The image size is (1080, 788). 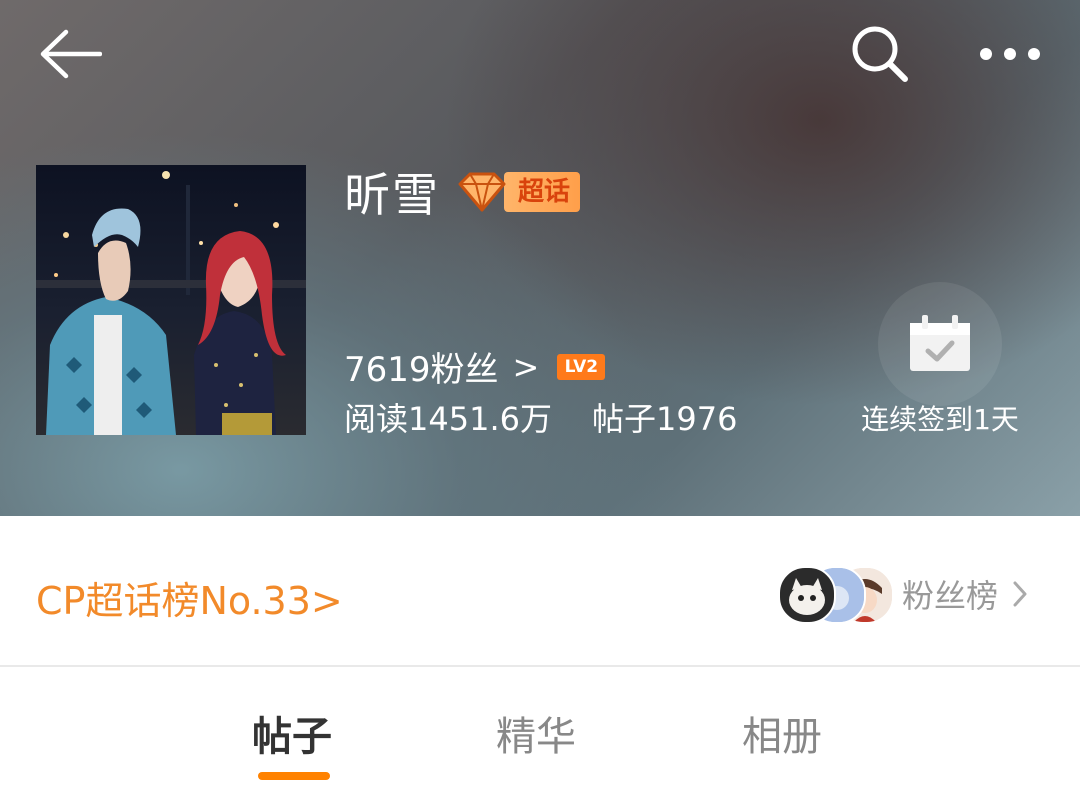 What do you see at coordinates (542, 192) in the screenshot?
I see `super-topic-label: 超话` at bounding box center [542, 192].